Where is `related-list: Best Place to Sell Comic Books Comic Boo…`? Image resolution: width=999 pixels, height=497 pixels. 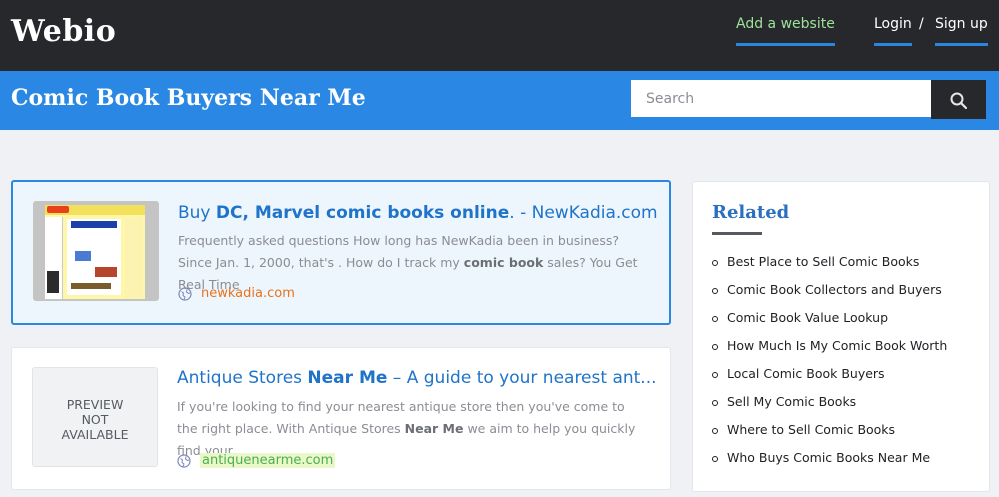
related-list: Best Place to Sell Comic Books Comic Boo… is located at coordinates (829, 366).